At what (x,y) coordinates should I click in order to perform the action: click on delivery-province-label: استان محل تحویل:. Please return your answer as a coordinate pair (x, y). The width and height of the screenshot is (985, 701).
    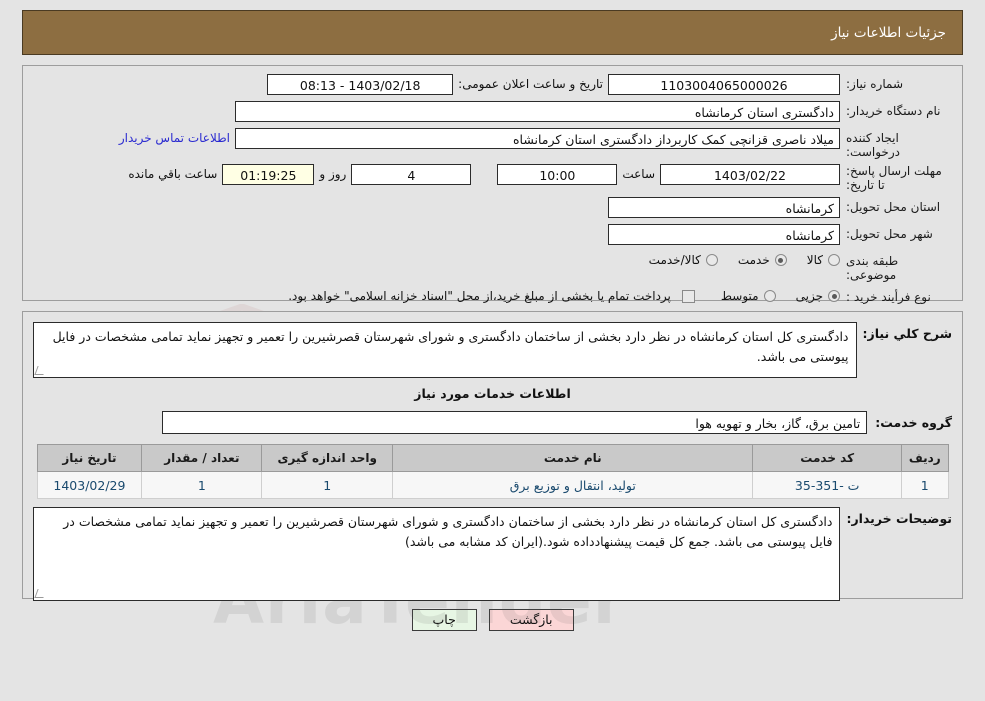
    Looking at the image, I should click on (893, 207).